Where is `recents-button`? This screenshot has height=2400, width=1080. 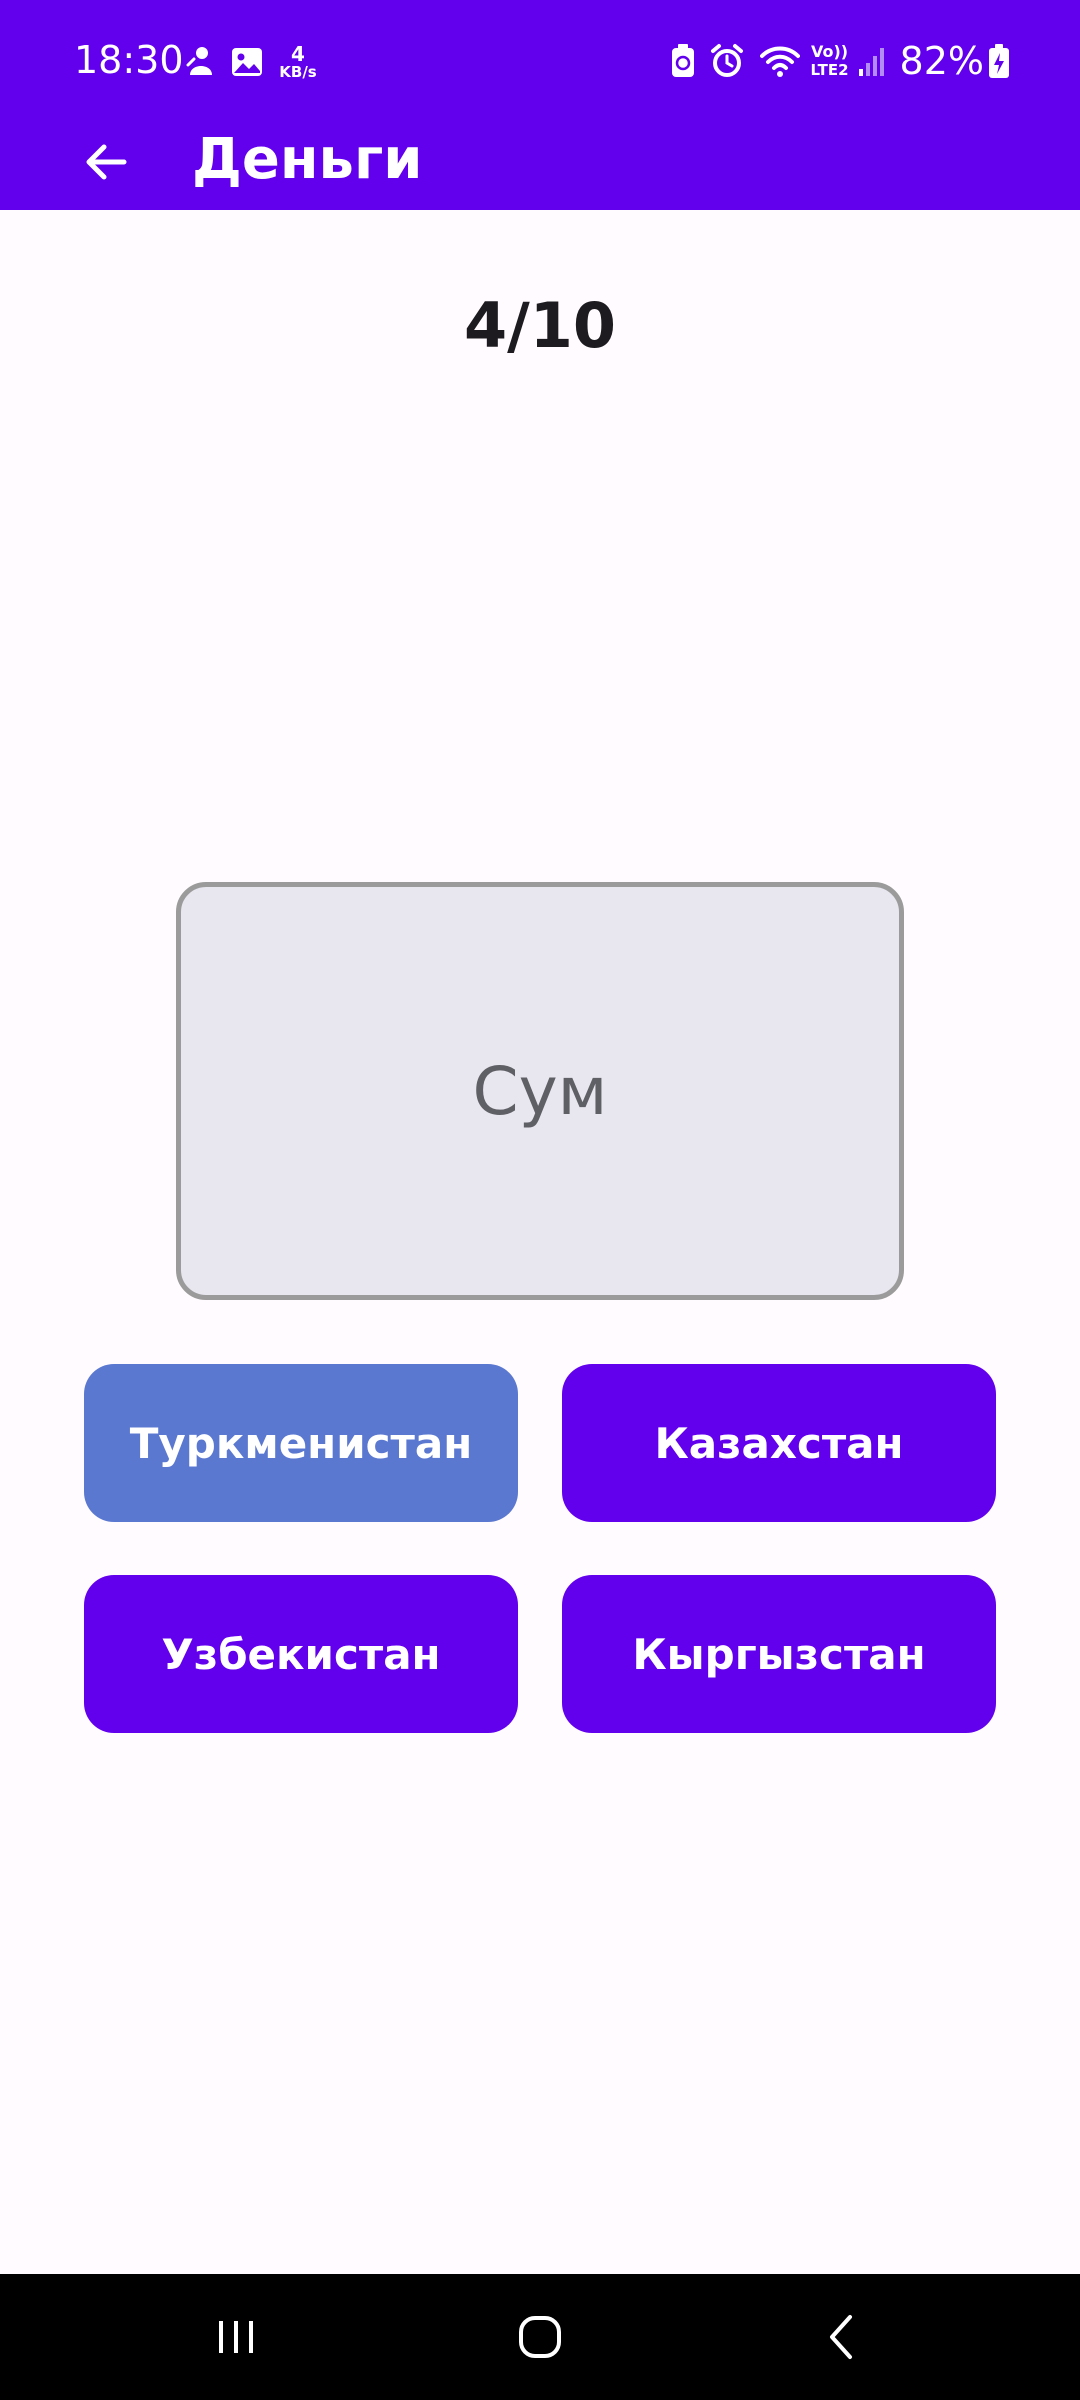 recents-button is located at coordinates (236, 2337).